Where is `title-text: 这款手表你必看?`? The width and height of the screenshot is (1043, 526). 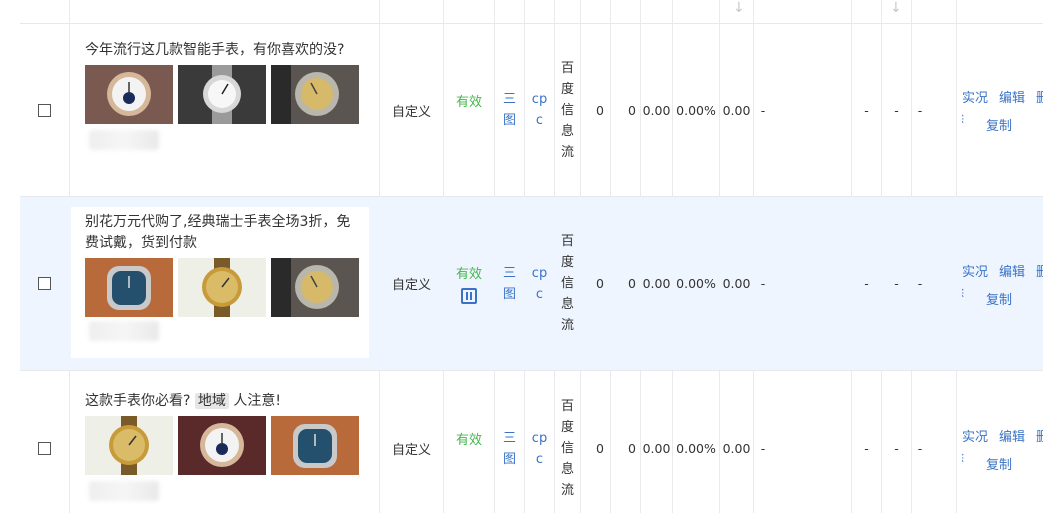
title-text: 这款手表你必看? is located at coordinates (138, 401).